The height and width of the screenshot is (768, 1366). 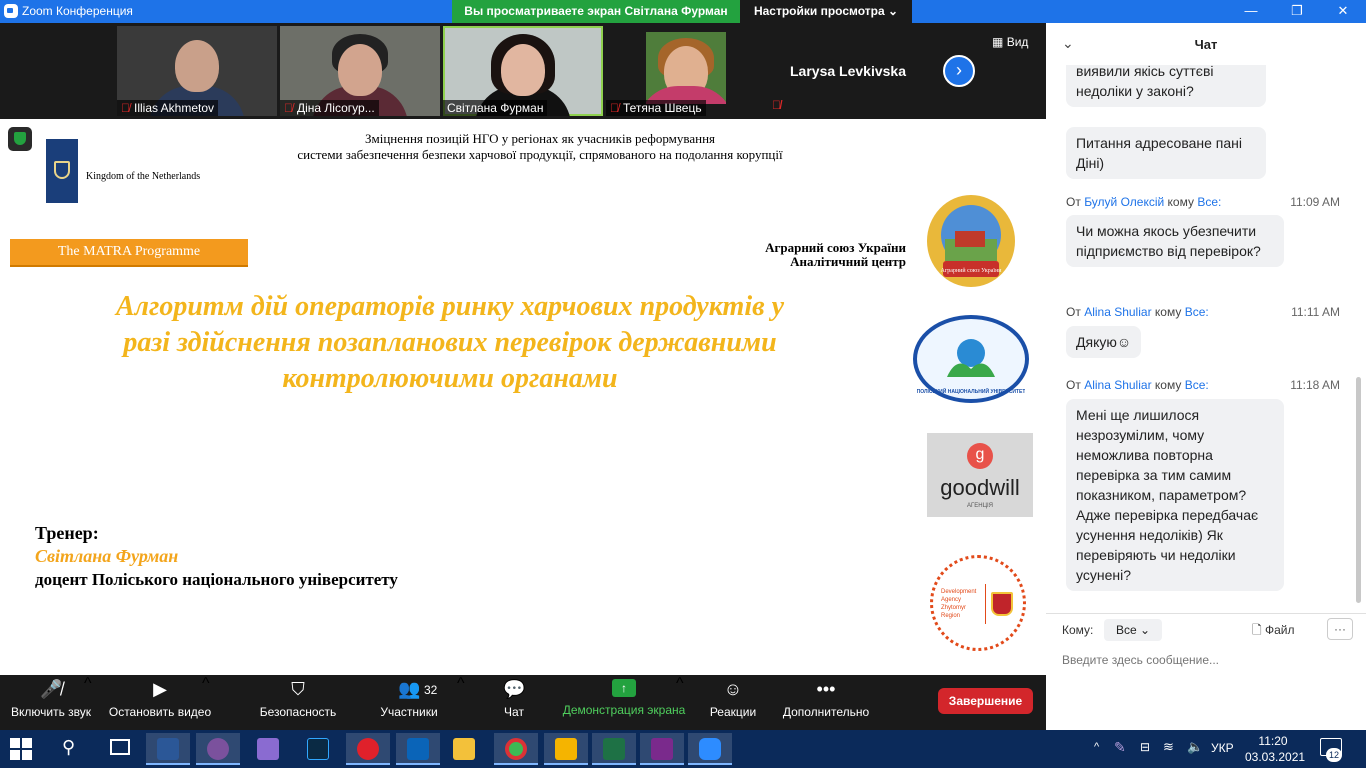 I want to click on view-layout-button: ▦ Вид, so click(x=1010, y=42).